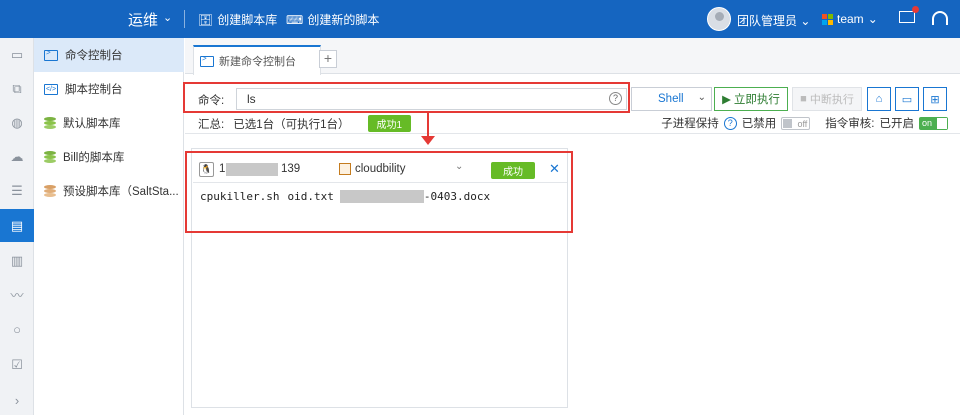 This screenshot has width=960, height=415. Describe the element at coordinates (17, 88) in the screenshot. I see `topology-icon: ⧉` at that location.